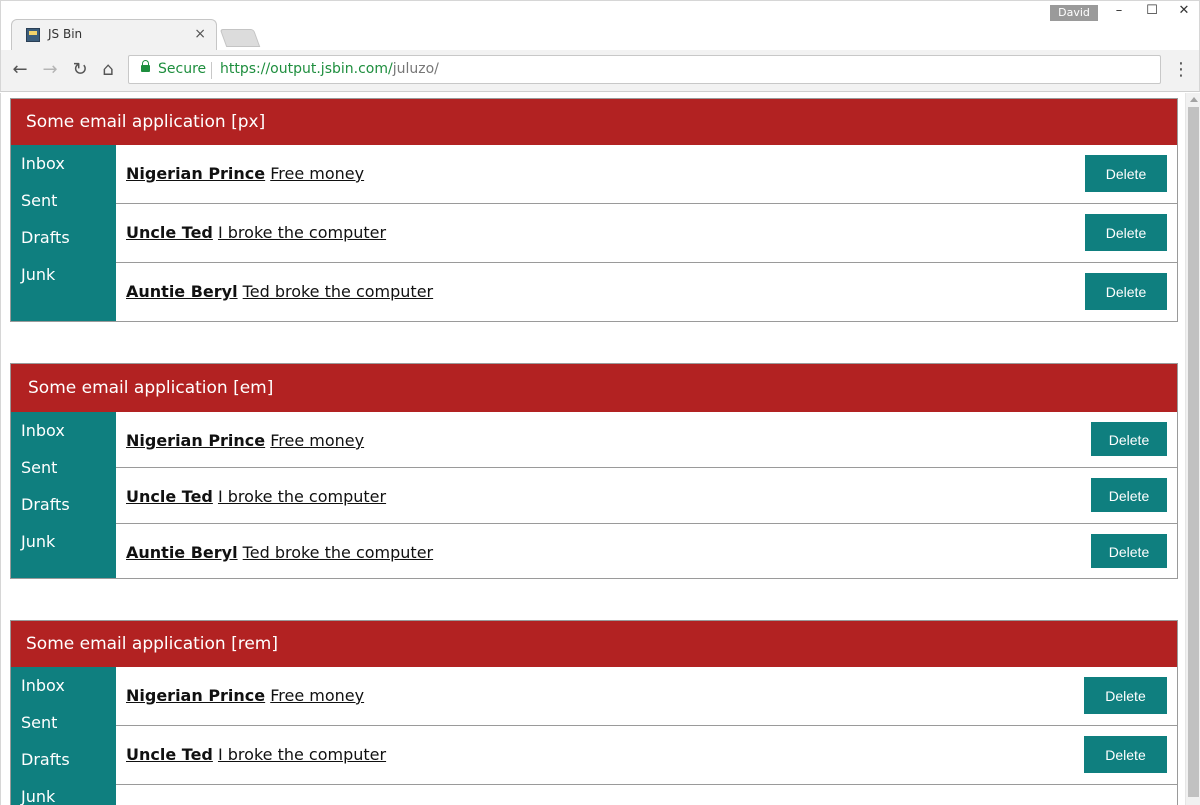 The width and height of the screenshot is (1200, 805). Describe the element at coordinates (108, 70) in the screenshot. I see `home-icon: ⌂` at that location.